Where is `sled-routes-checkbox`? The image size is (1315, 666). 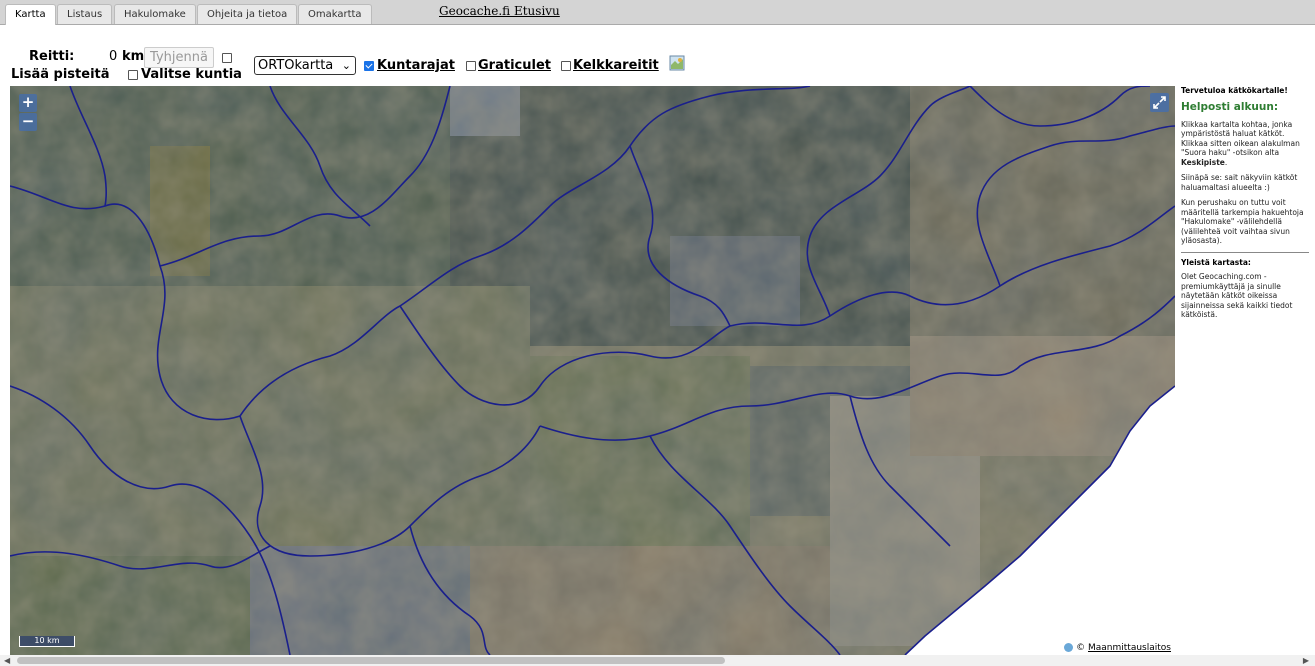
sled-routes-checkbox is located at coordinates (566, 65).